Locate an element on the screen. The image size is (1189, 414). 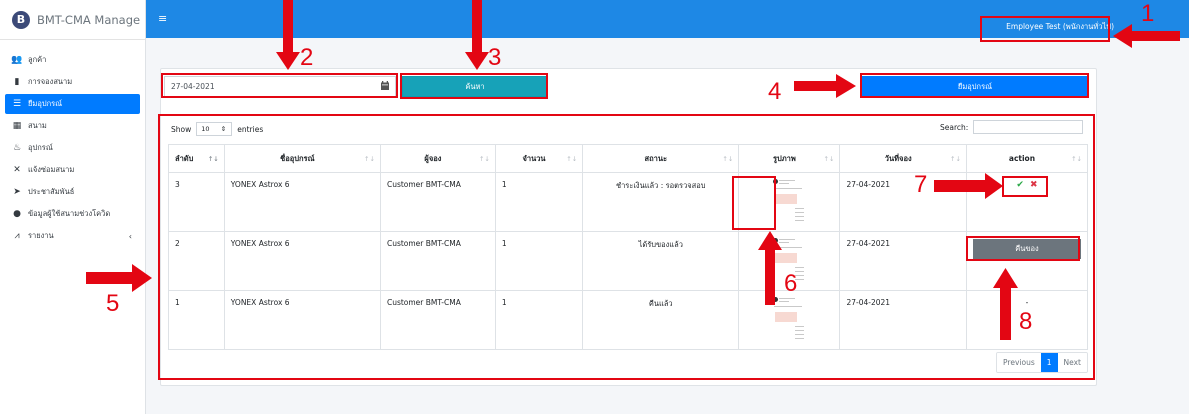
sidebar-item-label: ข้อมูลผู้ใช้สนามช่วงโควิด is located at coordinates (69, 213).